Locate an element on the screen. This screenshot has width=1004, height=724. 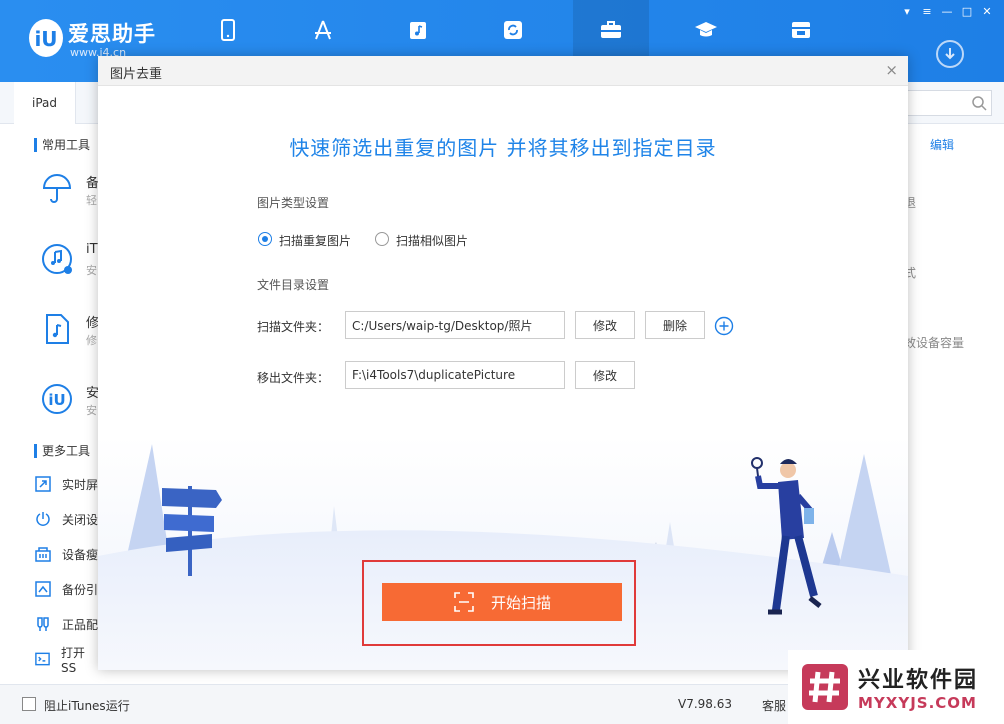
phone-icon is located at coordinates (228, 30).